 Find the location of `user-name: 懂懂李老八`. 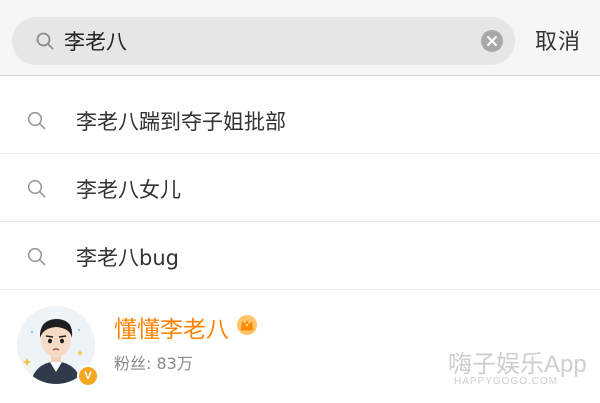

user-name: 懂懂李老八 is located at coordinates (171, 327).